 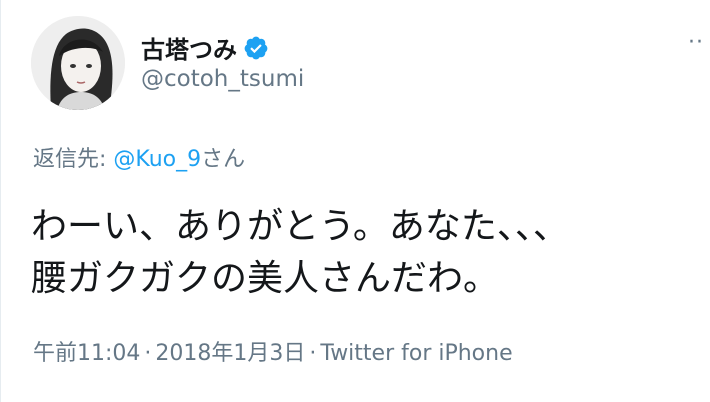 I want to click on avatar, so click(x=78, y=63).